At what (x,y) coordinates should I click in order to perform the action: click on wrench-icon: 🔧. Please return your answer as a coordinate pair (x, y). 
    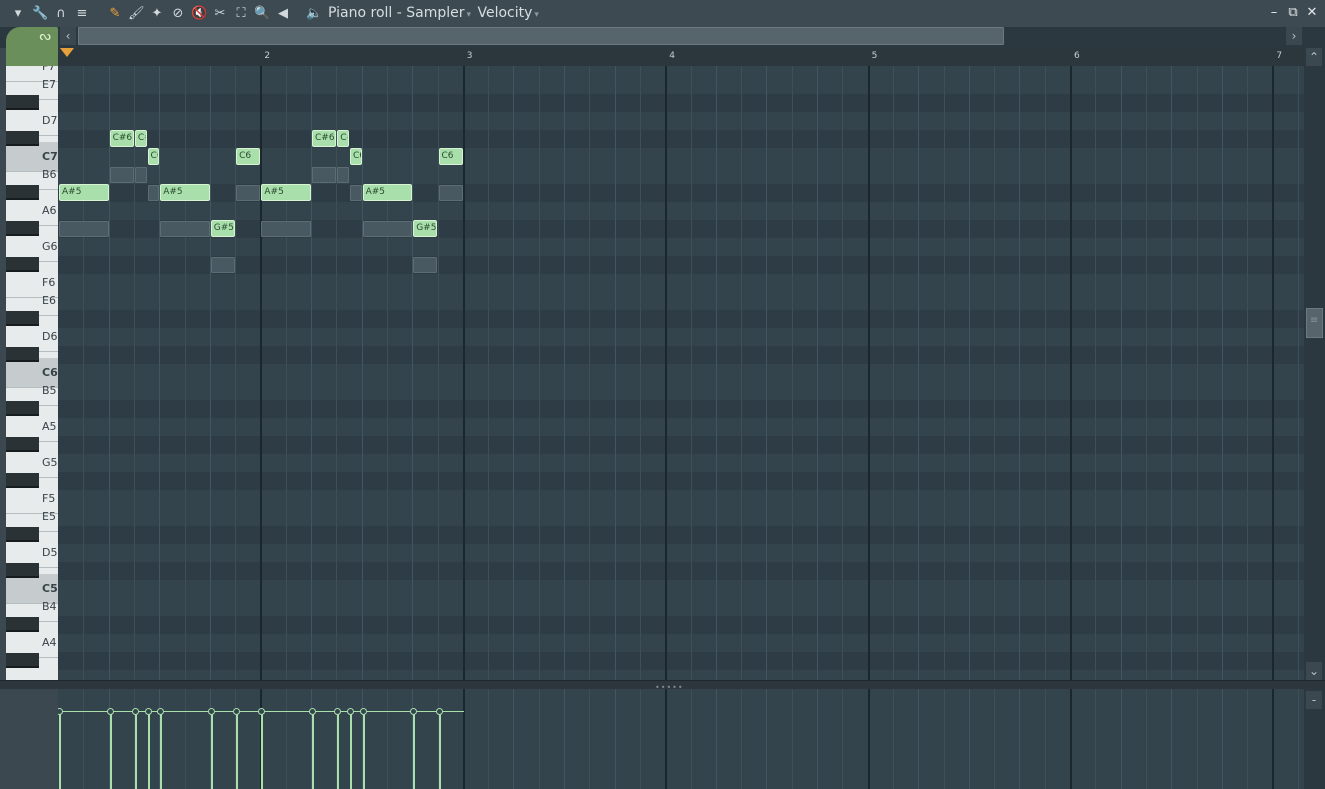
    Looking at the image, I should click on (40, 14).